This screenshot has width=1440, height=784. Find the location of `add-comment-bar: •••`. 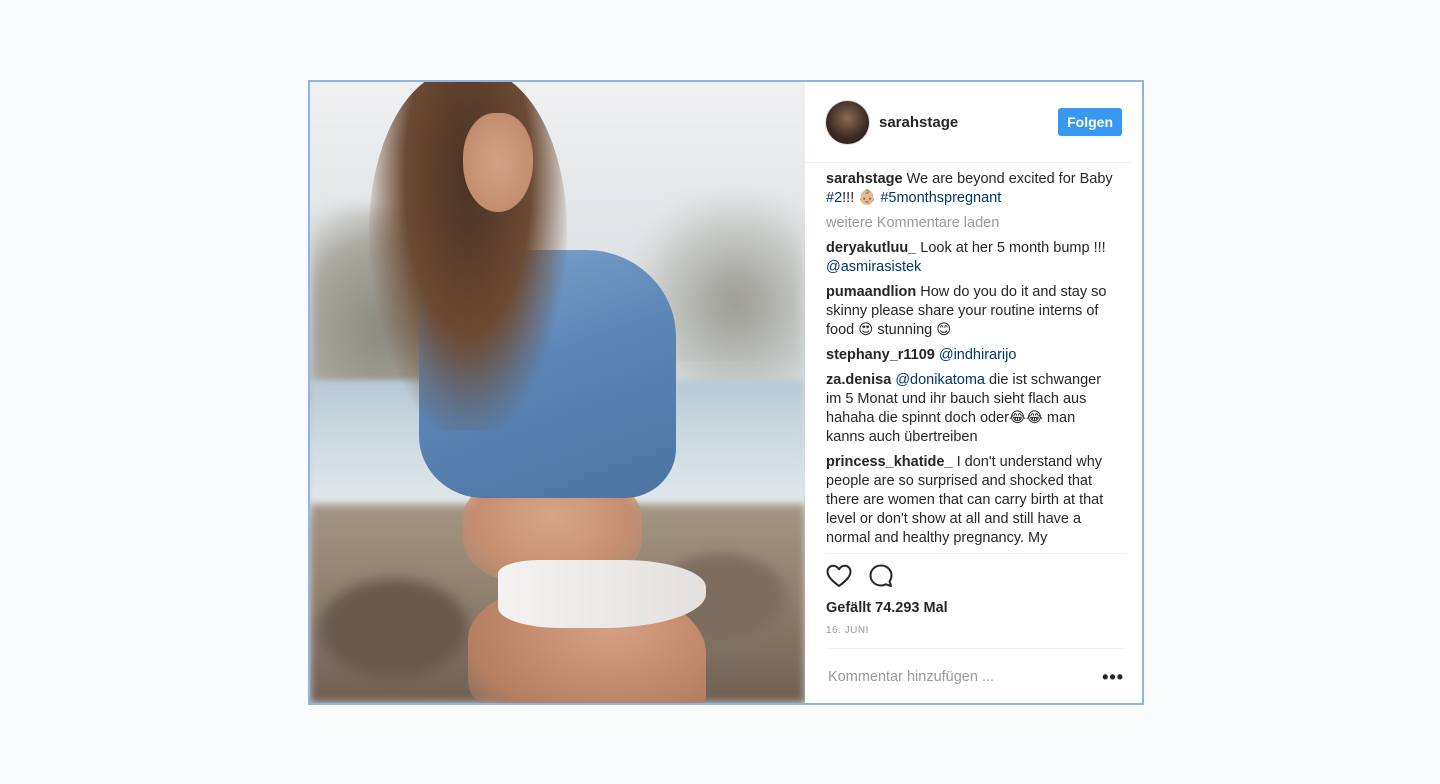

add-comment-bar: ••• is located at coordinates (976, 676).